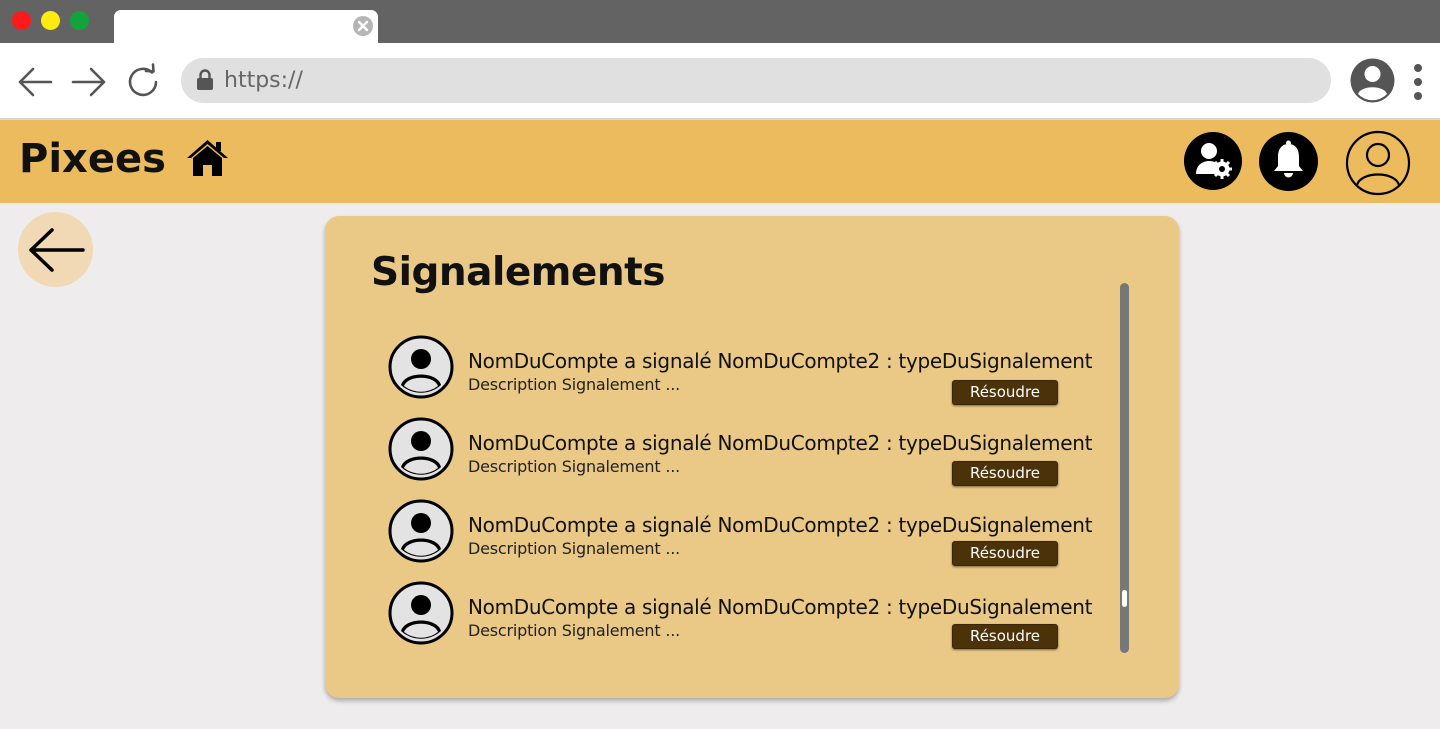  I want to click on notifications-button, so click(1288, 161).